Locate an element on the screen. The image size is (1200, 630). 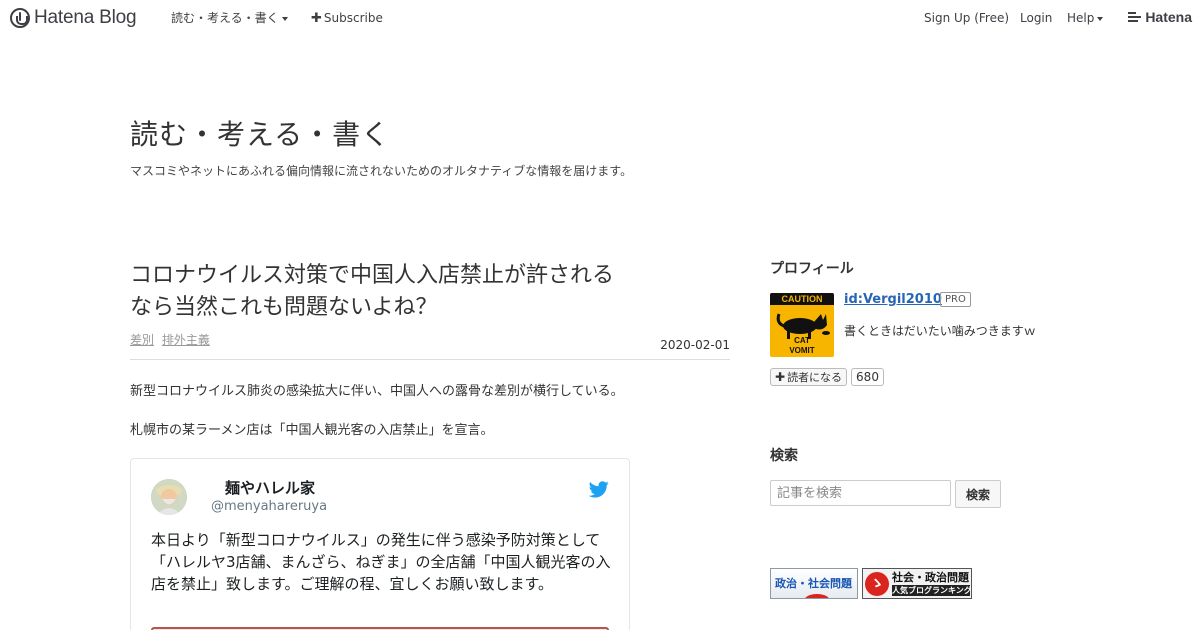
subscribe-button: ✚ 読者になる is located at coordinates (808, 377).